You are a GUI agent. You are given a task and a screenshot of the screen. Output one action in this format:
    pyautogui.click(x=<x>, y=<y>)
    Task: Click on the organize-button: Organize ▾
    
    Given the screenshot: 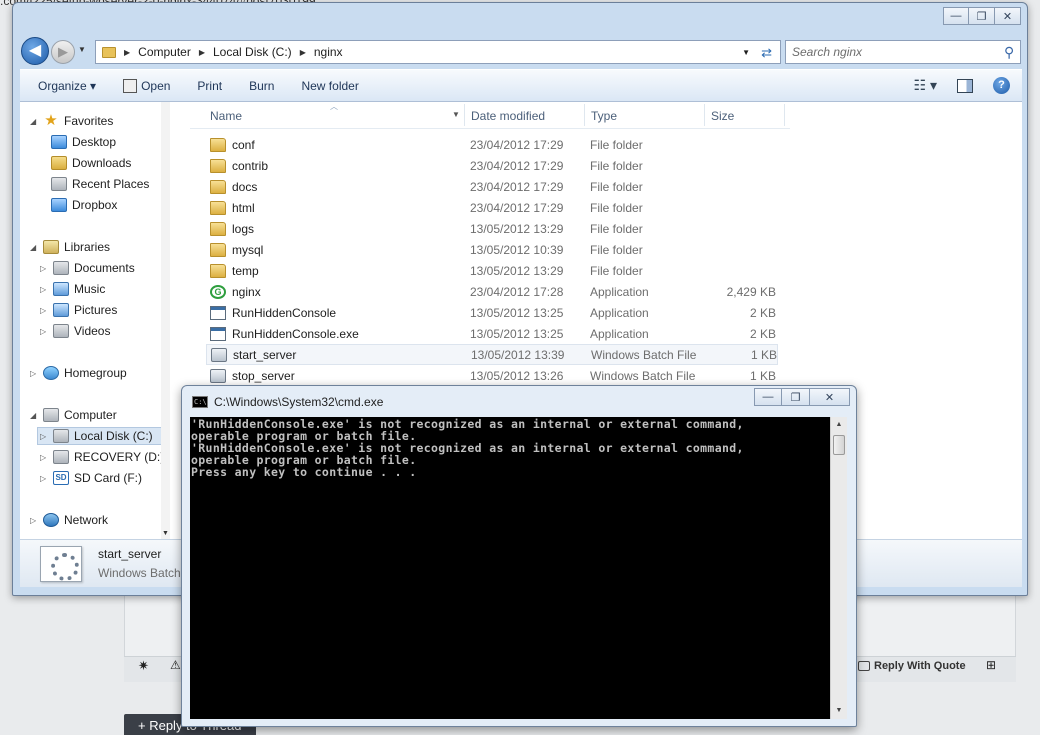 What is the action you would take?
    pyautogui.click(x=67, y=86)
    